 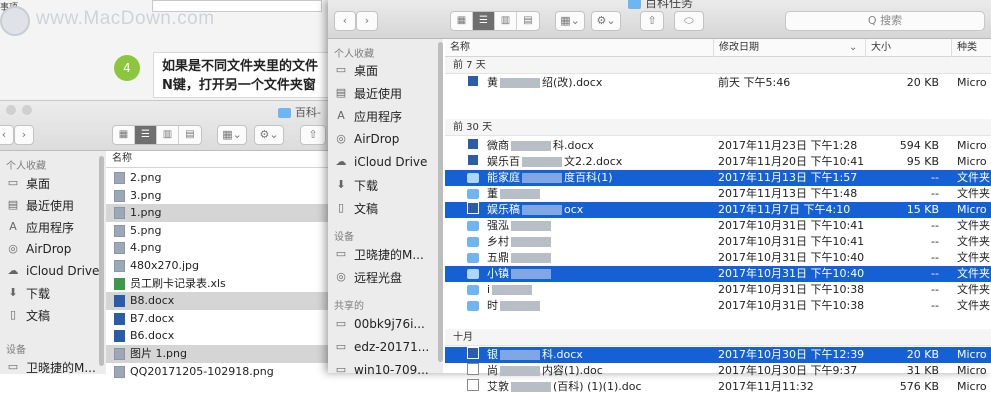 I want to click on file-row: 银科.docx 2017年10月30日 下午12:39 20 KB Micro, so click(x=718, y=355).